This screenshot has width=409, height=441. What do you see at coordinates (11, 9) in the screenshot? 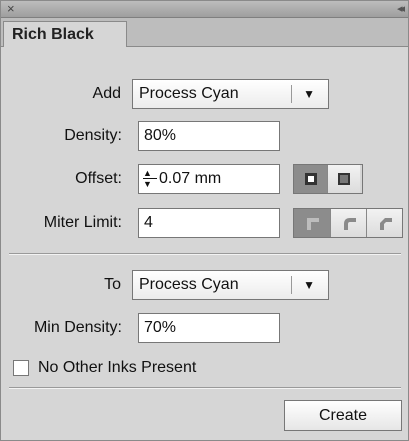
I see `close-icon: ×` at bounding box center [11, 9].